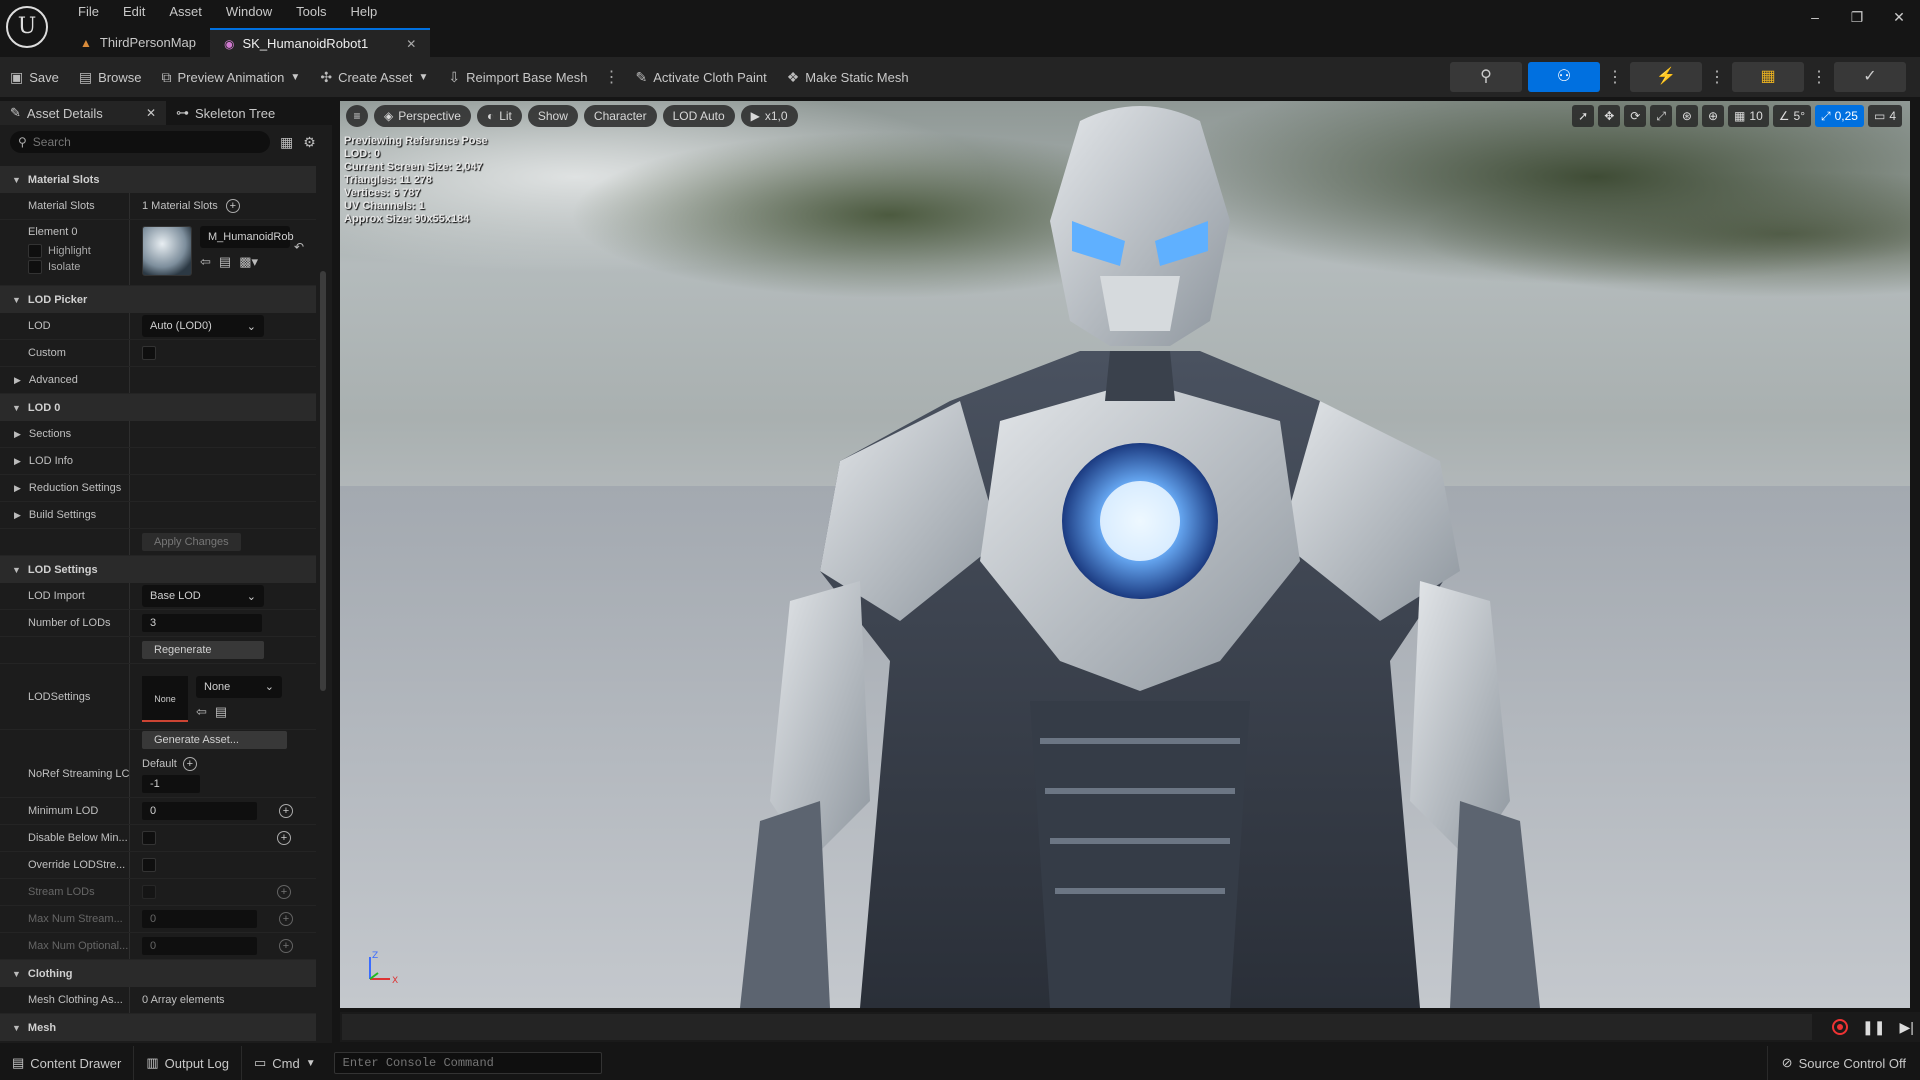 The width and height of the screenshot is (1920, 1080). Describe the element at coordinates (149, 865) in the screenshot. I see `override-checkbox` at that location.